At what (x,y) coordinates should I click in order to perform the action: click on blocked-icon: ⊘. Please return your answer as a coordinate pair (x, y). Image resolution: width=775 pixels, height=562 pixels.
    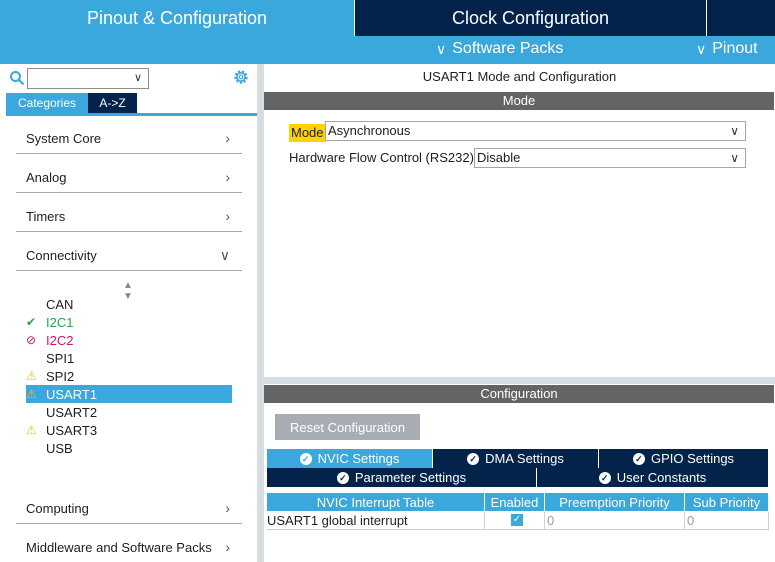
    Looking at the image, I should click on (31, 340).